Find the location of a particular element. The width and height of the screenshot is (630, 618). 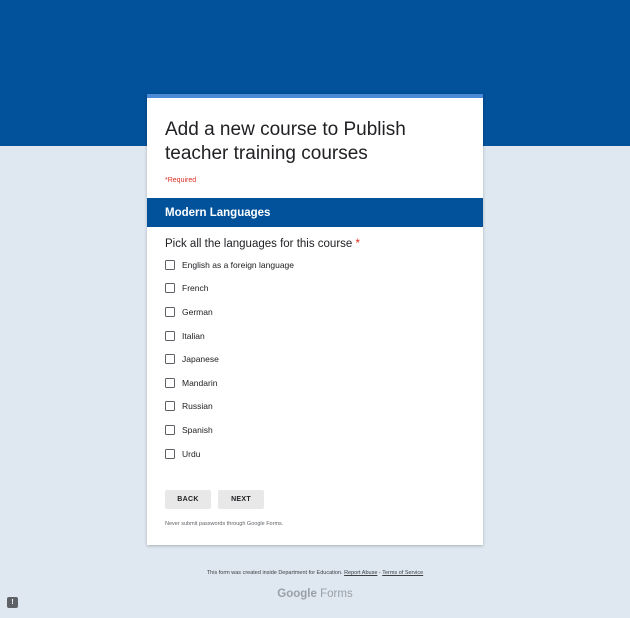

checkbox-option: Italian is located at coordinates (315, 336).